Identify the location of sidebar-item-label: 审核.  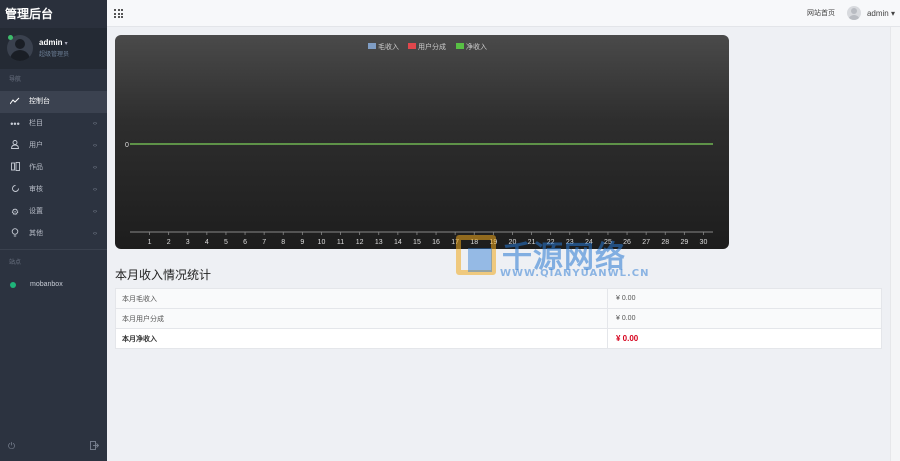
(36, 189).